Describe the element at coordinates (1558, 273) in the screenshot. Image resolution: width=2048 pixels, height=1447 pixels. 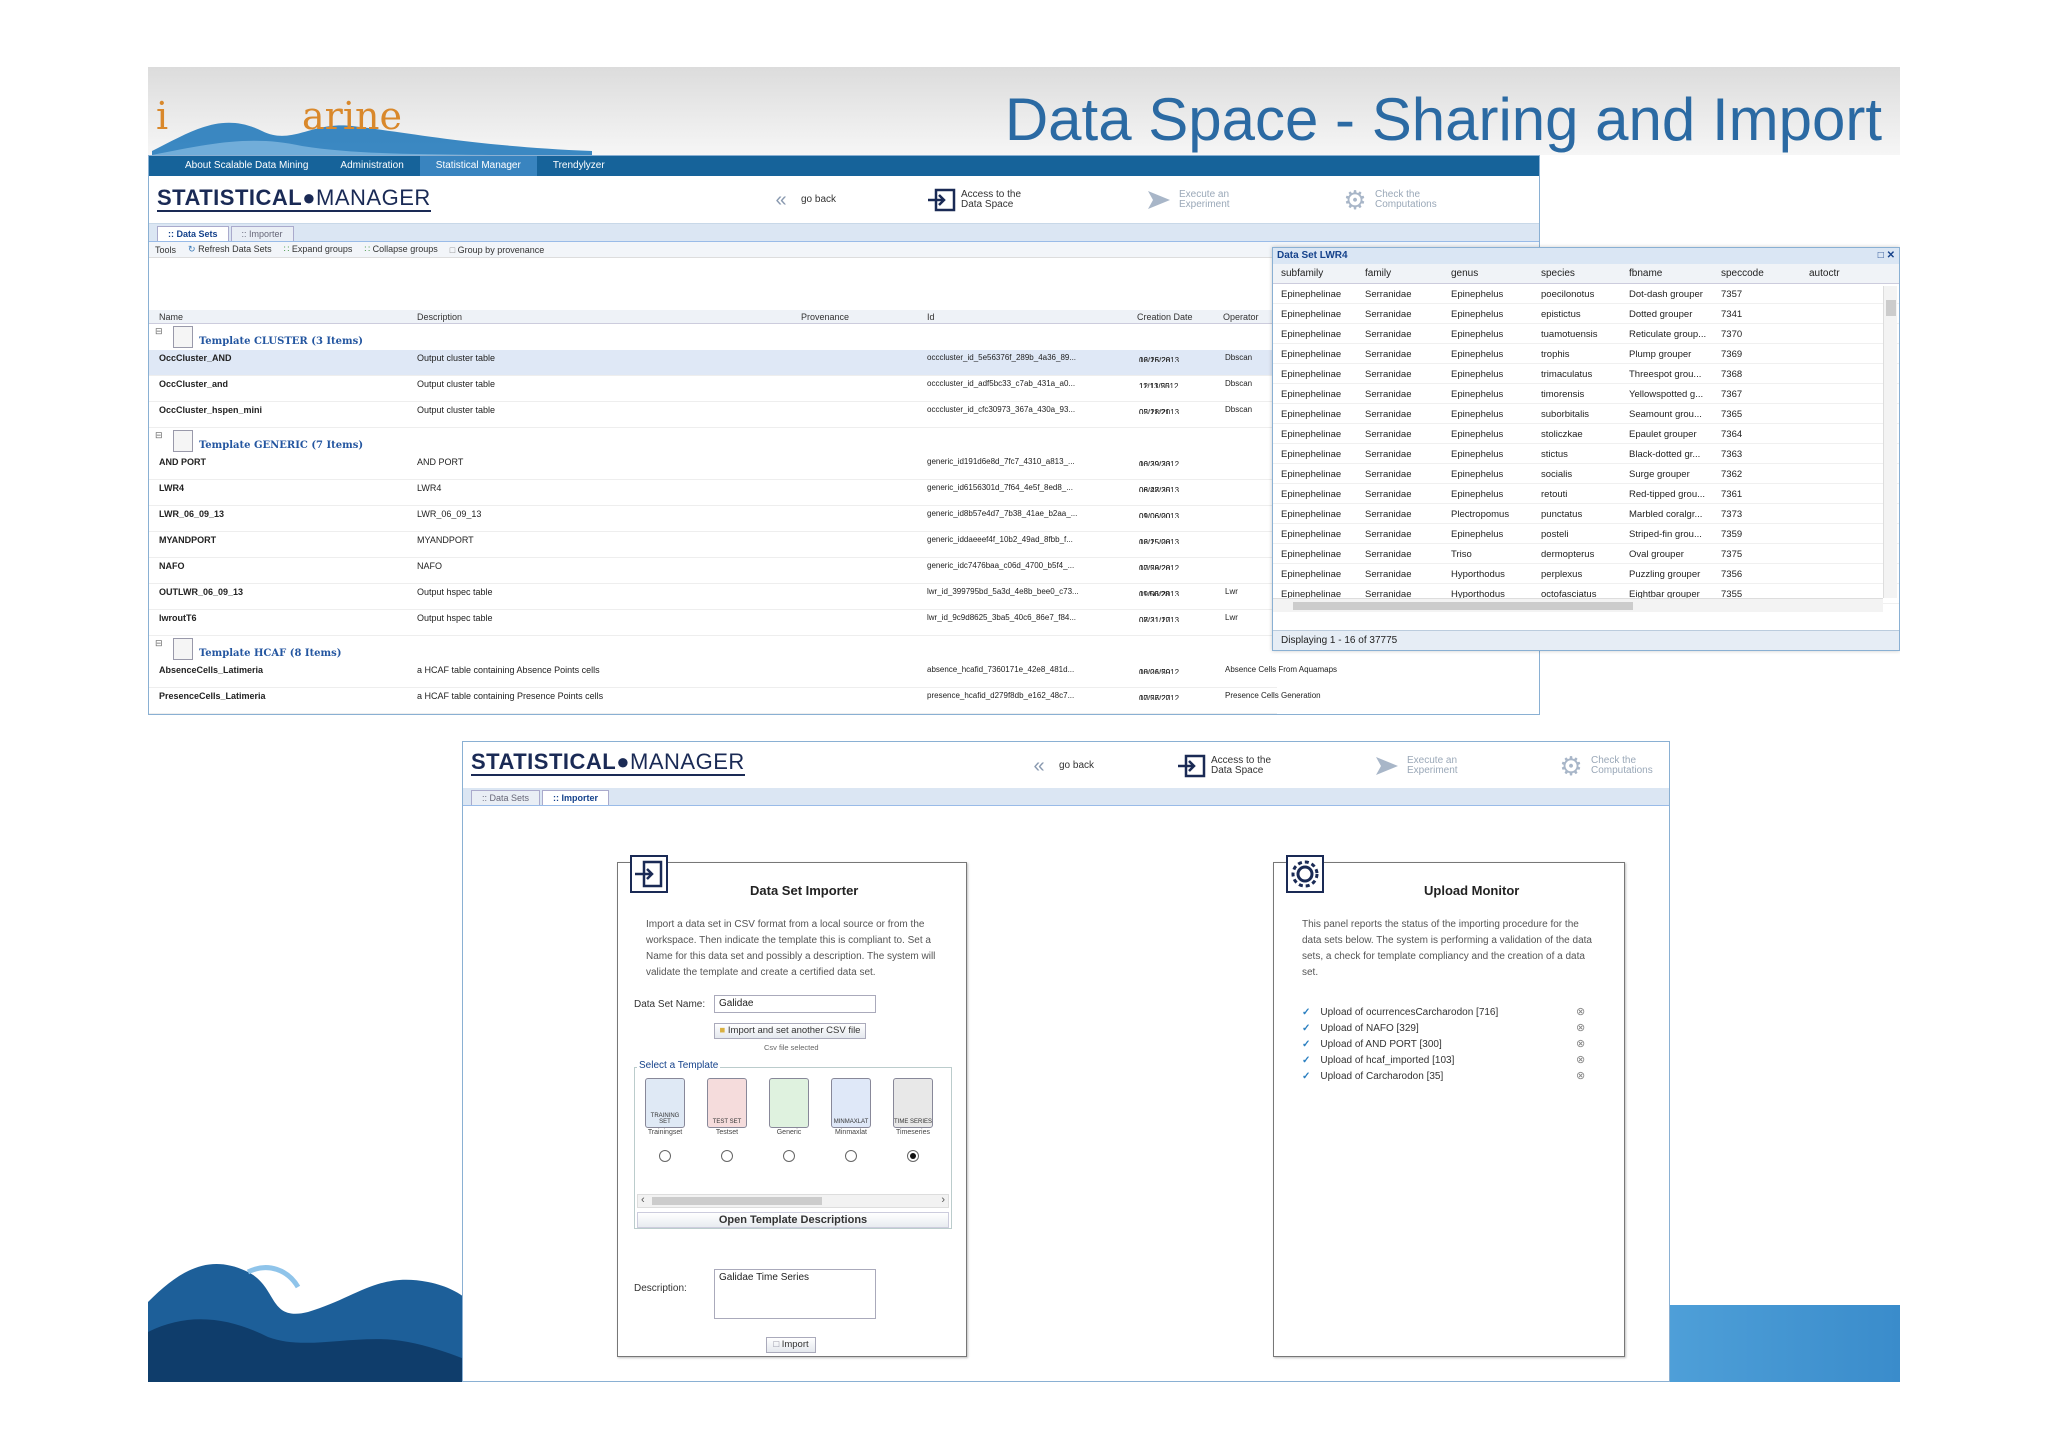
I see `dataset-col-species: species` at that location.